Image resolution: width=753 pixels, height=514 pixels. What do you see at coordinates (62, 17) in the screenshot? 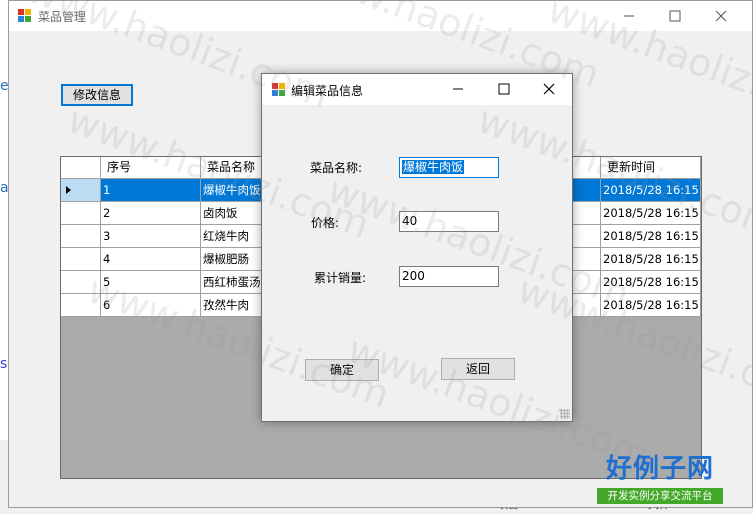
I see `main-window-title: 菜品管理` at bounding box center [62, 17].